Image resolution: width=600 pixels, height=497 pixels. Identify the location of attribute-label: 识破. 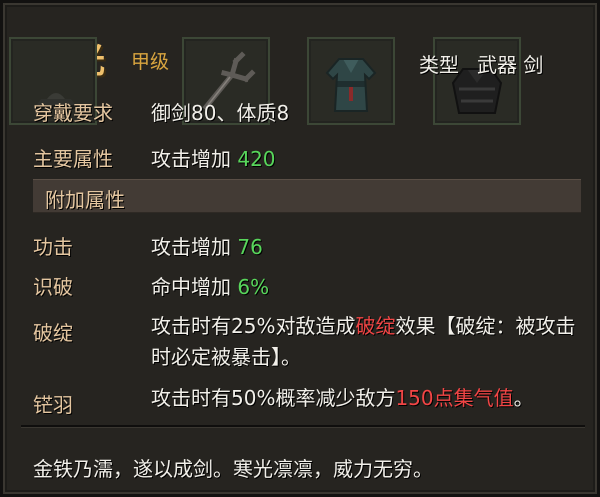
(53, 287).